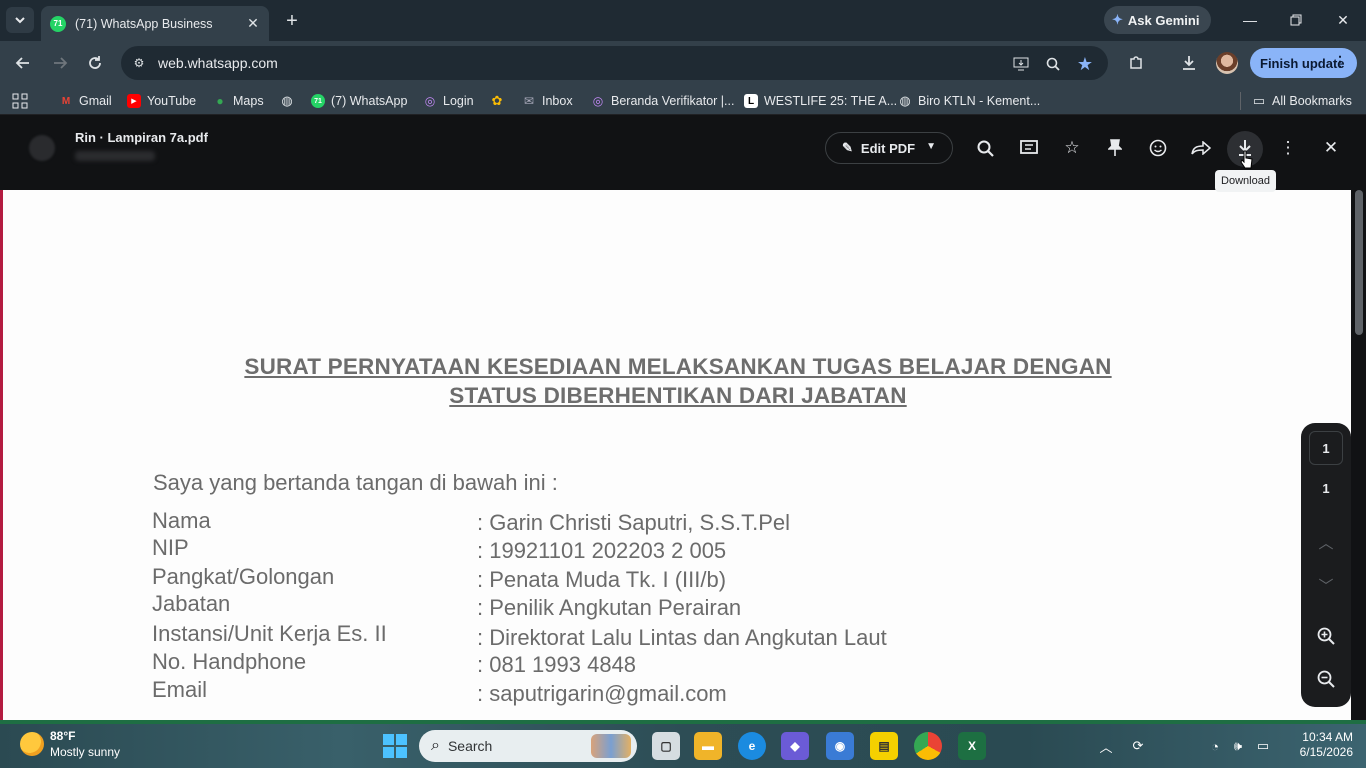 The width and height of the screenshot is (1366, 768). I want to click on back-button, so click(23, 63).